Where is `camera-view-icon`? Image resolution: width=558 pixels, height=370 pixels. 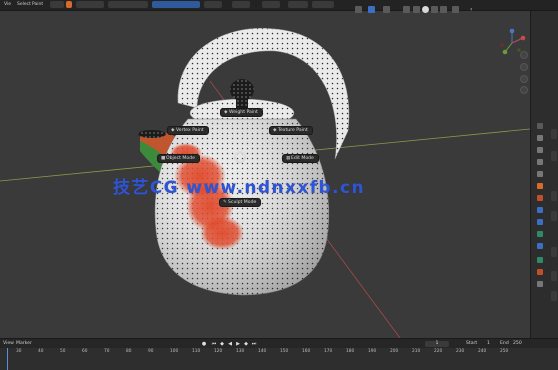
camera-view-icon is located at coordinates (524, 79).